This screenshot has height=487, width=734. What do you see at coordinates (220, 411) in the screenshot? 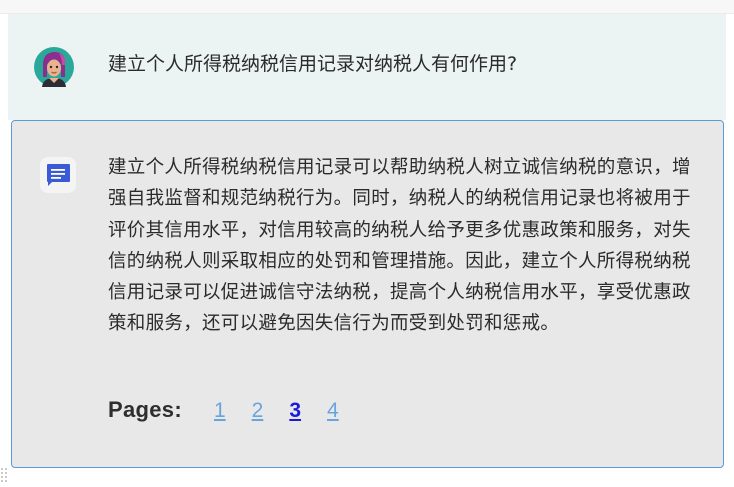
I see `page-link-1: 1` at bounding box center [220, 411].